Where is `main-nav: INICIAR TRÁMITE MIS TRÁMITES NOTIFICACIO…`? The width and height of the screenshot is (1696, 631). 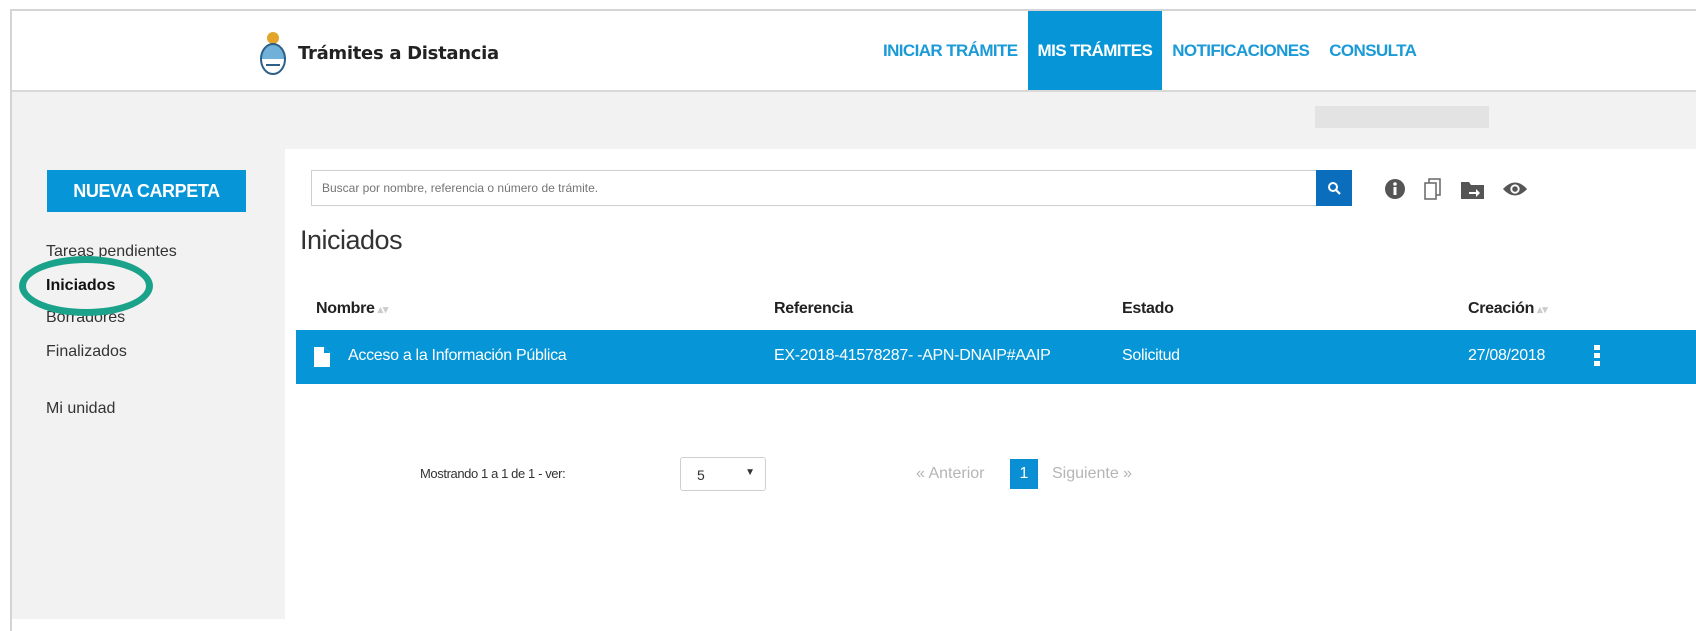
main-nav: INICIAR TRÁMITE MIS TRÁMITES NOTIFICACIO… is located at coordinates (1149, 50).